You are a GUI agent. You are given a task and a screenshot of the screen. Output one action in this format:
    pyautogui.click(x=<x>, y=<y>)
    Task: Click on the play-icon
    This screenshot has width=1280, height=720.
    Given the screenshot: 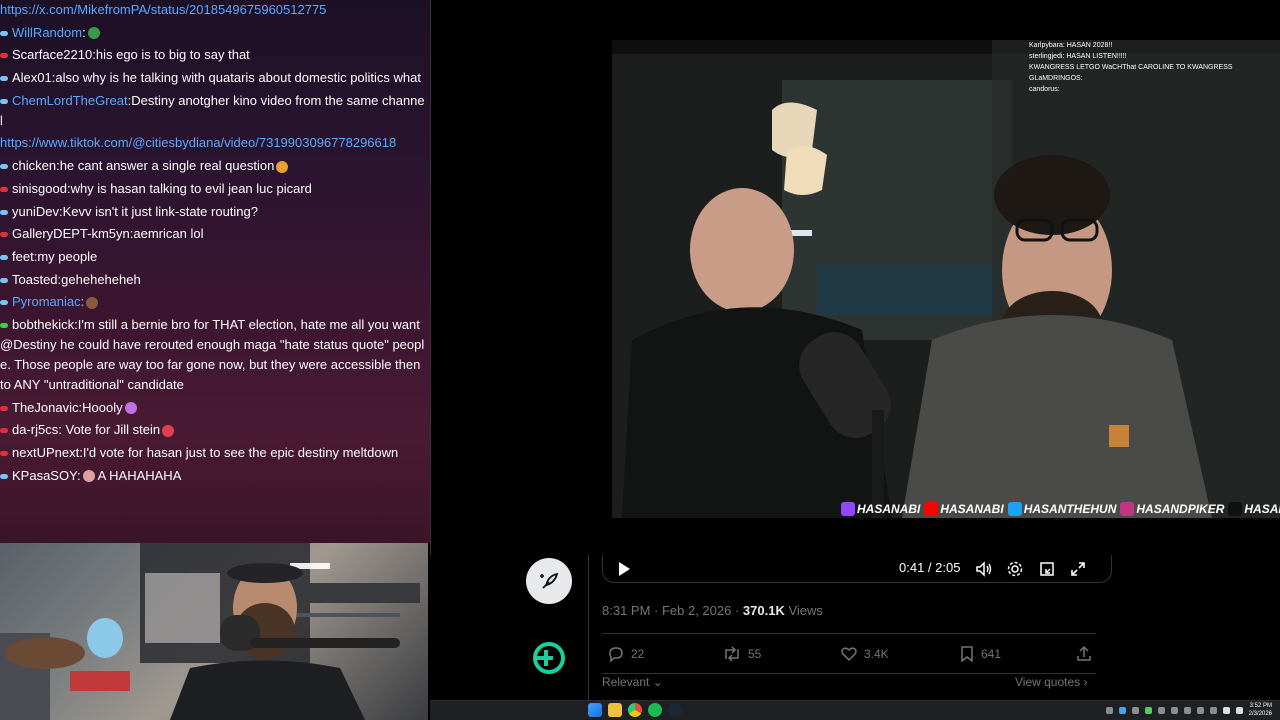 What is the action you would take?
    pyautogui.click(x=624, y=569)
    